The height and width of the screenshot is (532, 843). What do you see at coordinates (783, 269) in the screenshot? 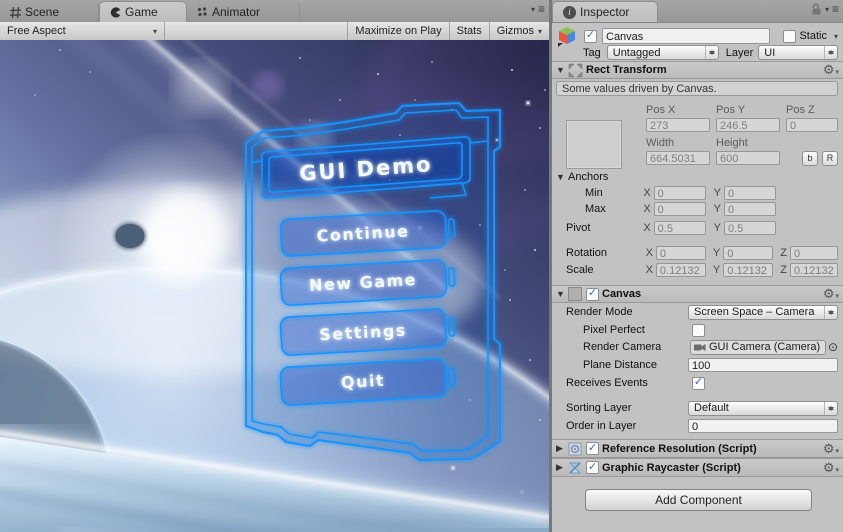
I see `scale-z-axis: Z` at bounding box center [783, 269].